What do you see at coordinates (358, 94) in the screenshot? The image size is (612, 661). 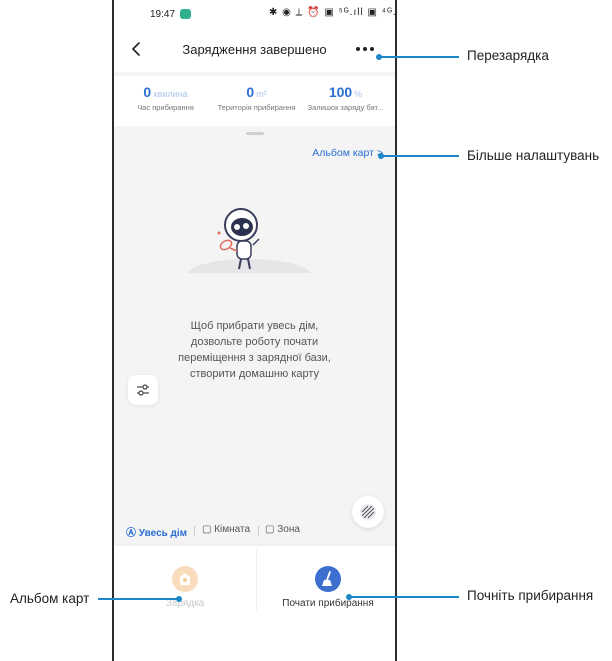 I see `stat-unit: %` at bounding box center [358, 94].